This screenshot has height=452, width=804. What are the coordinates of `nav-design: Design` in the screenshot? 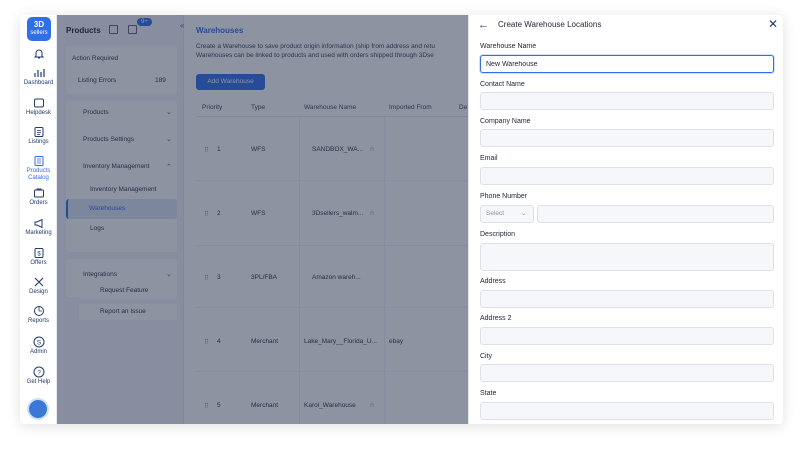 It's located at (38, 286).